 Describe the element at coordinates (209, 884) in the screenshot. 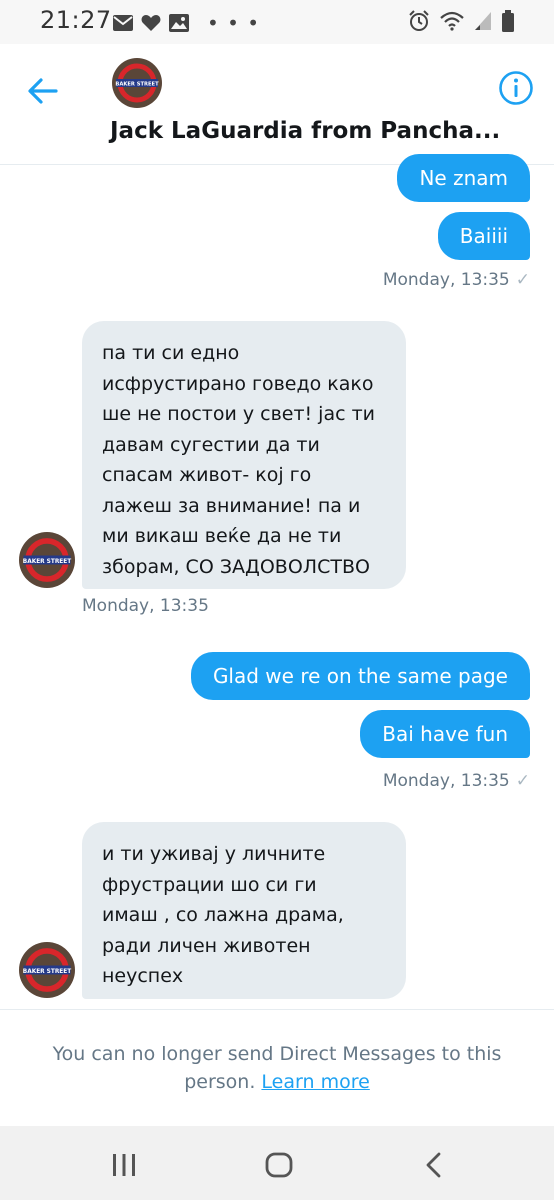

I see `message-line: фрустрации шо си ги` at that location.